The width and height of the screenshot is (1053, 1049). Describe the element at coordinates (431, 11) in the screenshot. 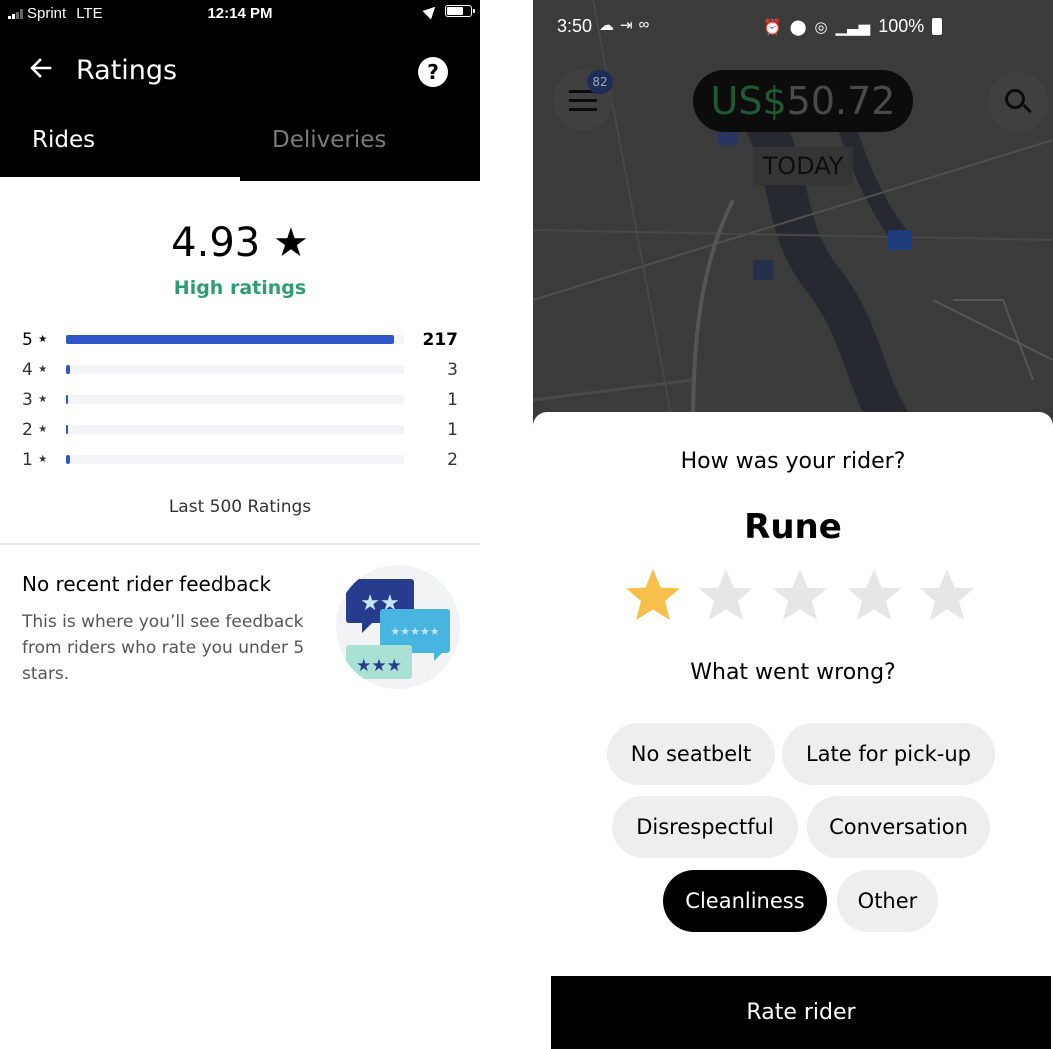

I see `location-arrow-icon` at that location.